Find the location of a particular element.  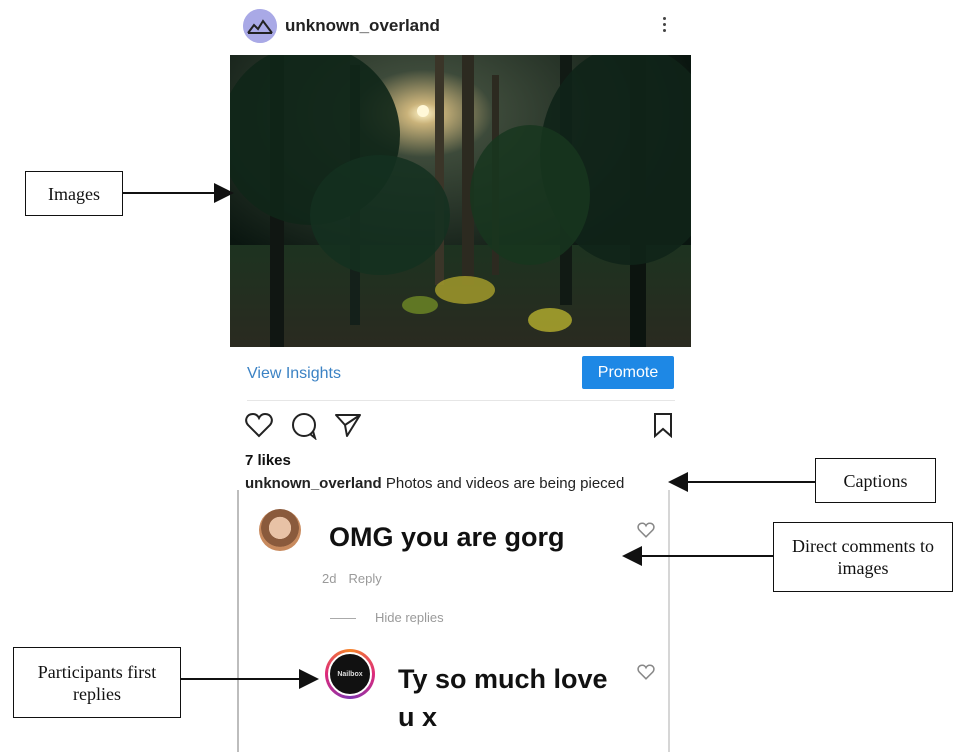

replies-divider is located at coordinates (343, 618).